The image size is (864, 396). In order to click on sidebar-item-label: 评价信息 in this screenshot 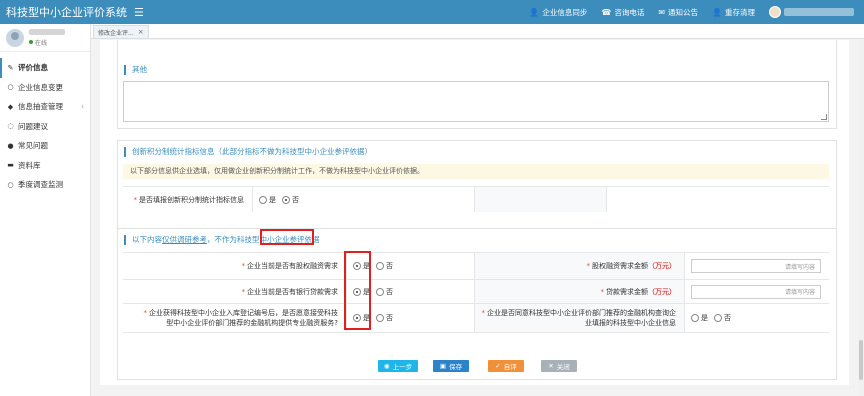, I will do `click(33, 68)`.